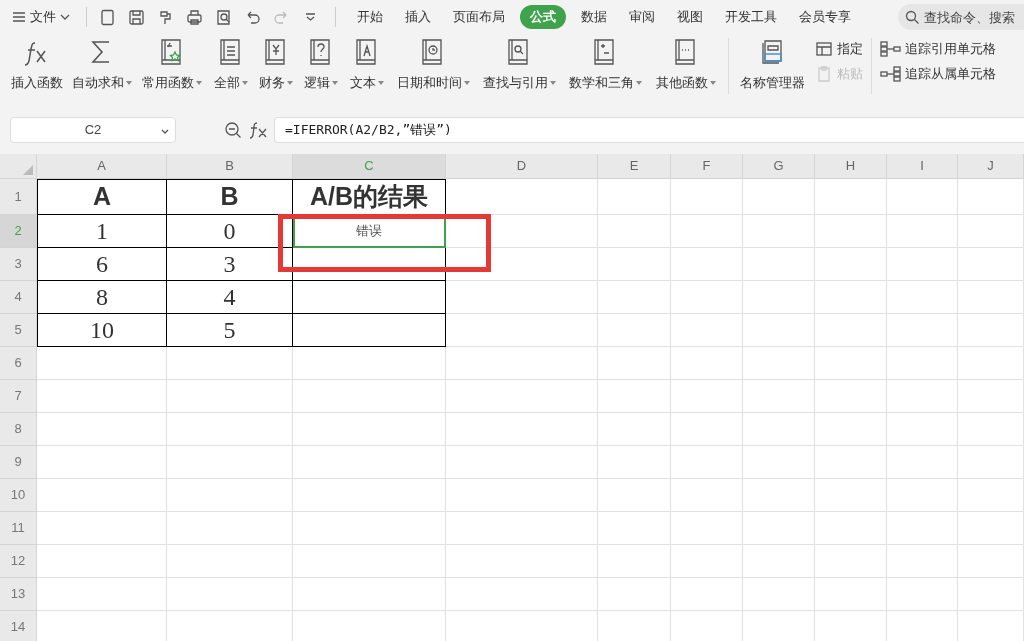 This screenshot has width=1024, height=641. I want to click on column-header: B, so click(230, 166).